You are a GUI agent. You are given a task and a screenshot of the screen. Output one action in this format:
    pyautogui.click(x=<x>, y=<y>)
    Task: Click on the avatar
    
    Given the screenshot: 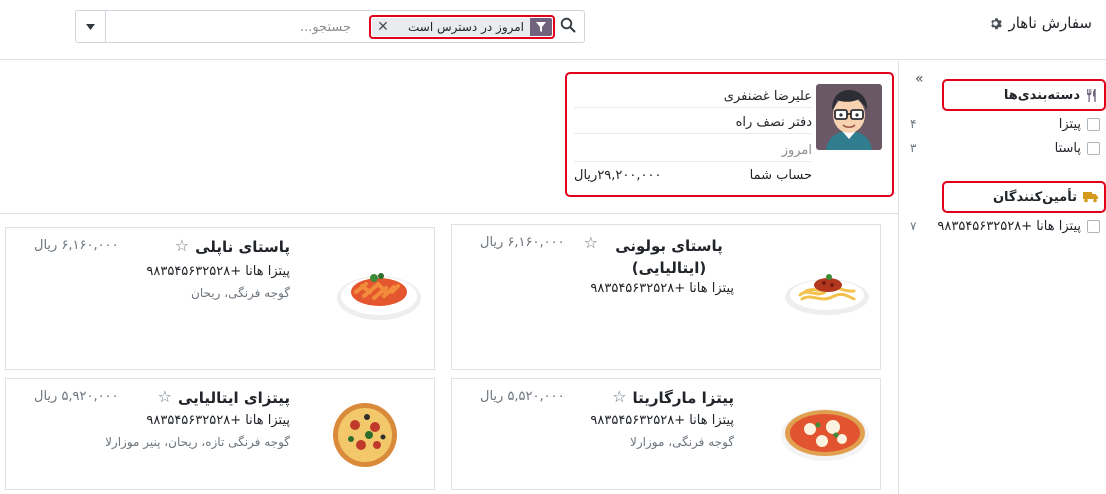 What is the action you would take?
    pyautogui.click(x=849, y=117)
    